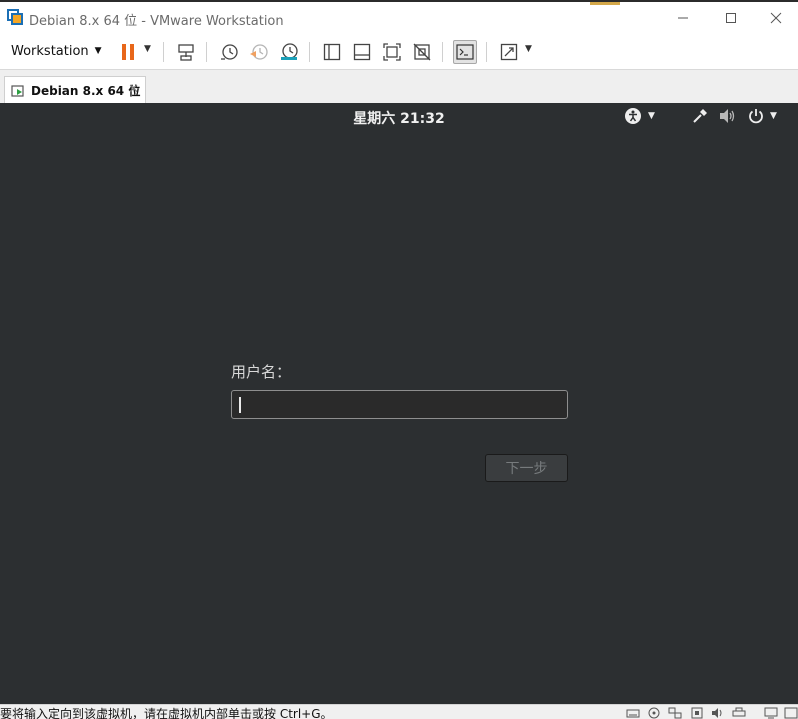 This screenshot has height=719, width=798. Describe the element at coordinates (399, 87) in the screenshot. I see `vm-tab-strip: Debian 8.x 64 位 ✕` at that location.